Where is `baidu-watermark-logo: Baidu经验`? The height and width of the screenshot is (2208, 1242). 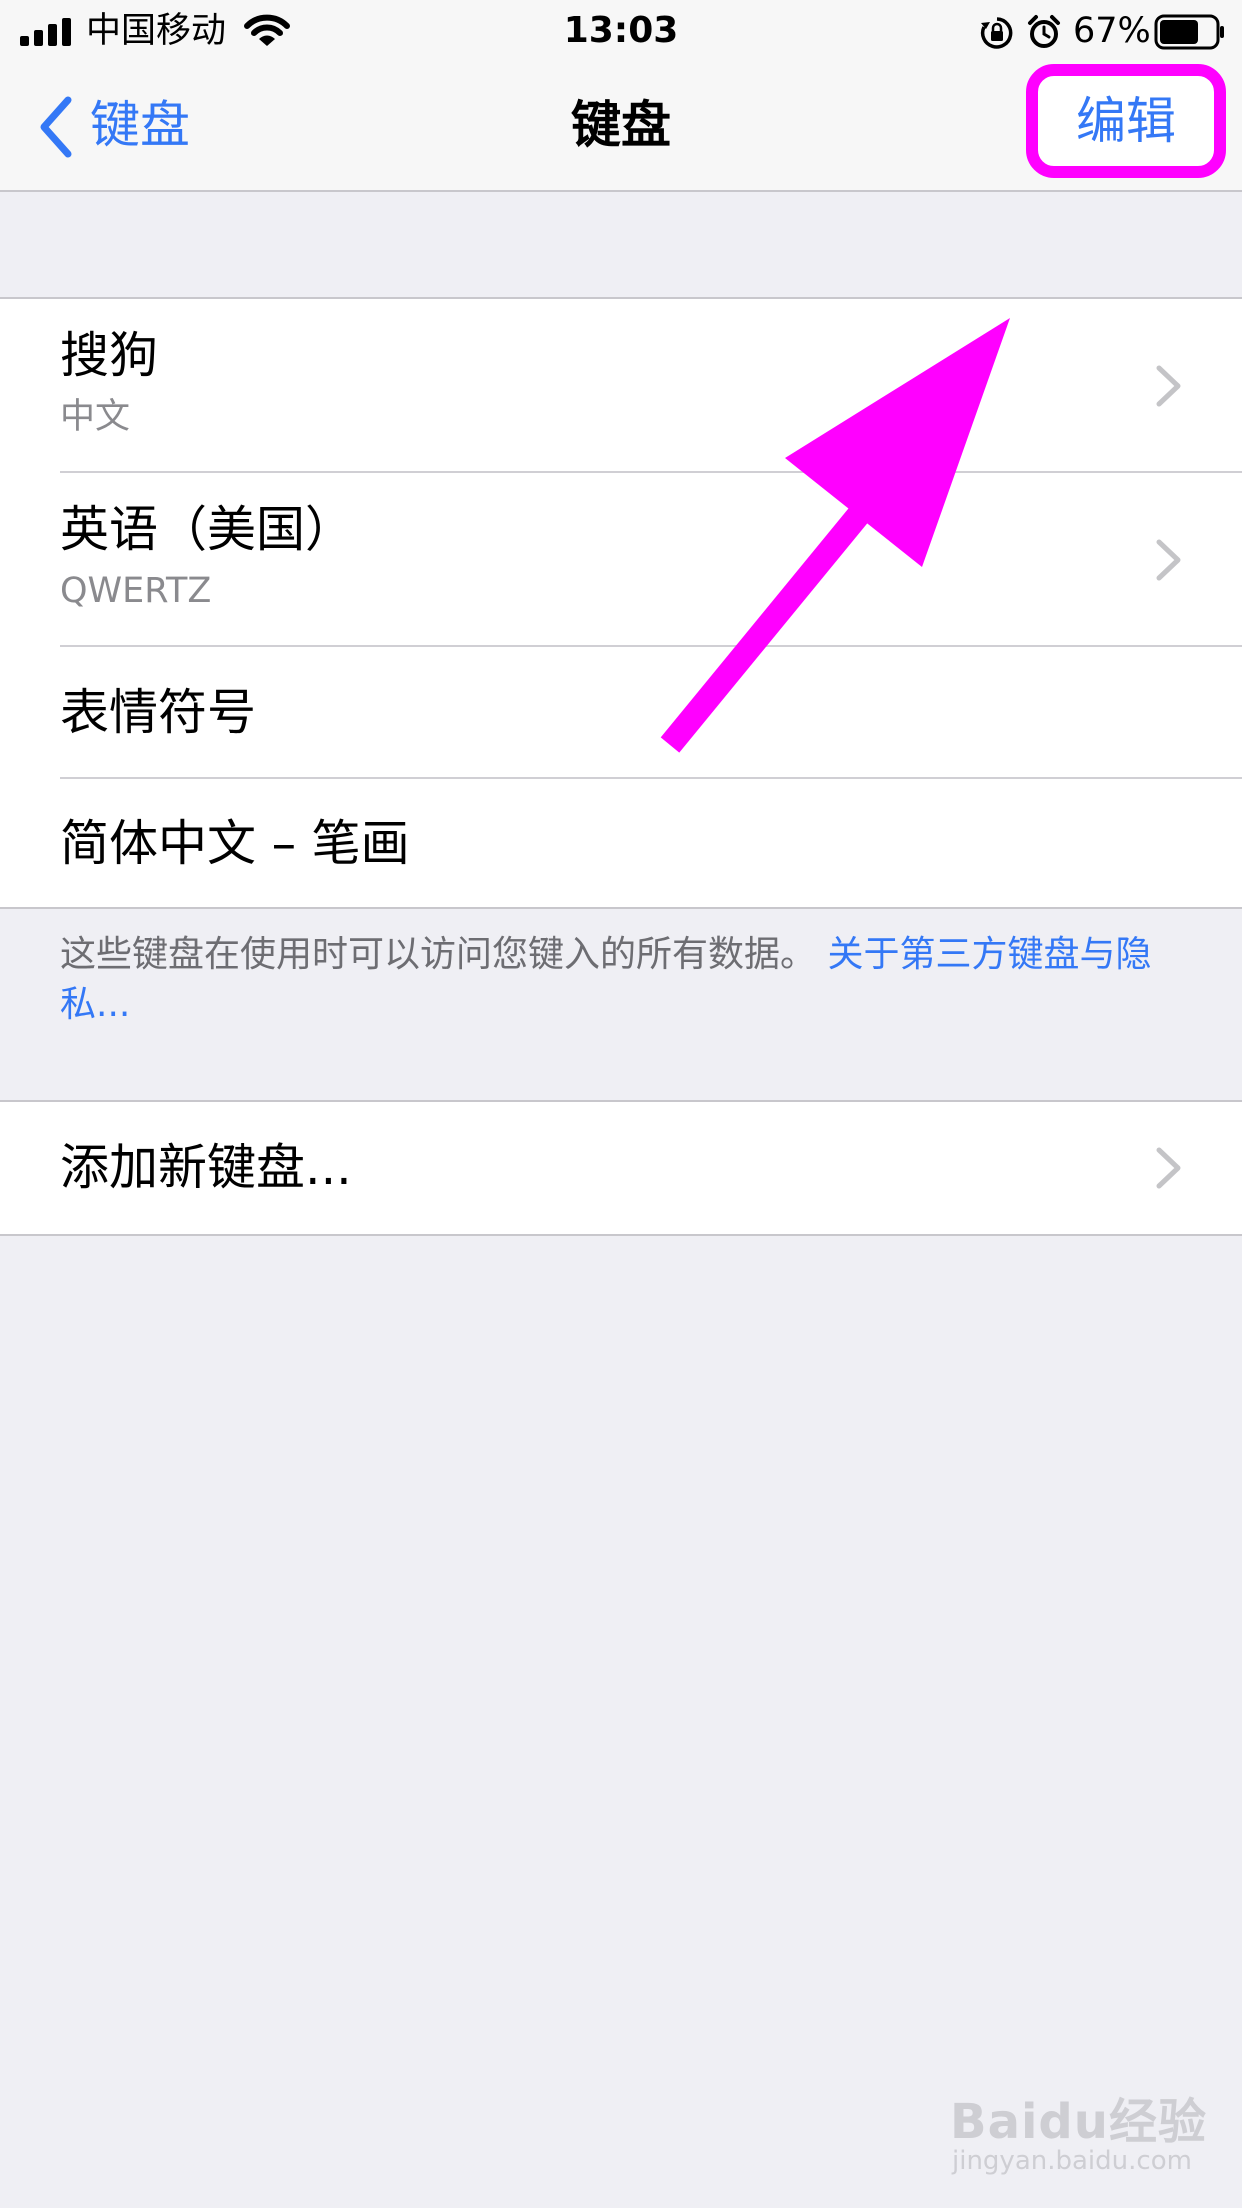
baidu-watermark-logo: Baidu经验 is located at coordinates (1078, 2122).